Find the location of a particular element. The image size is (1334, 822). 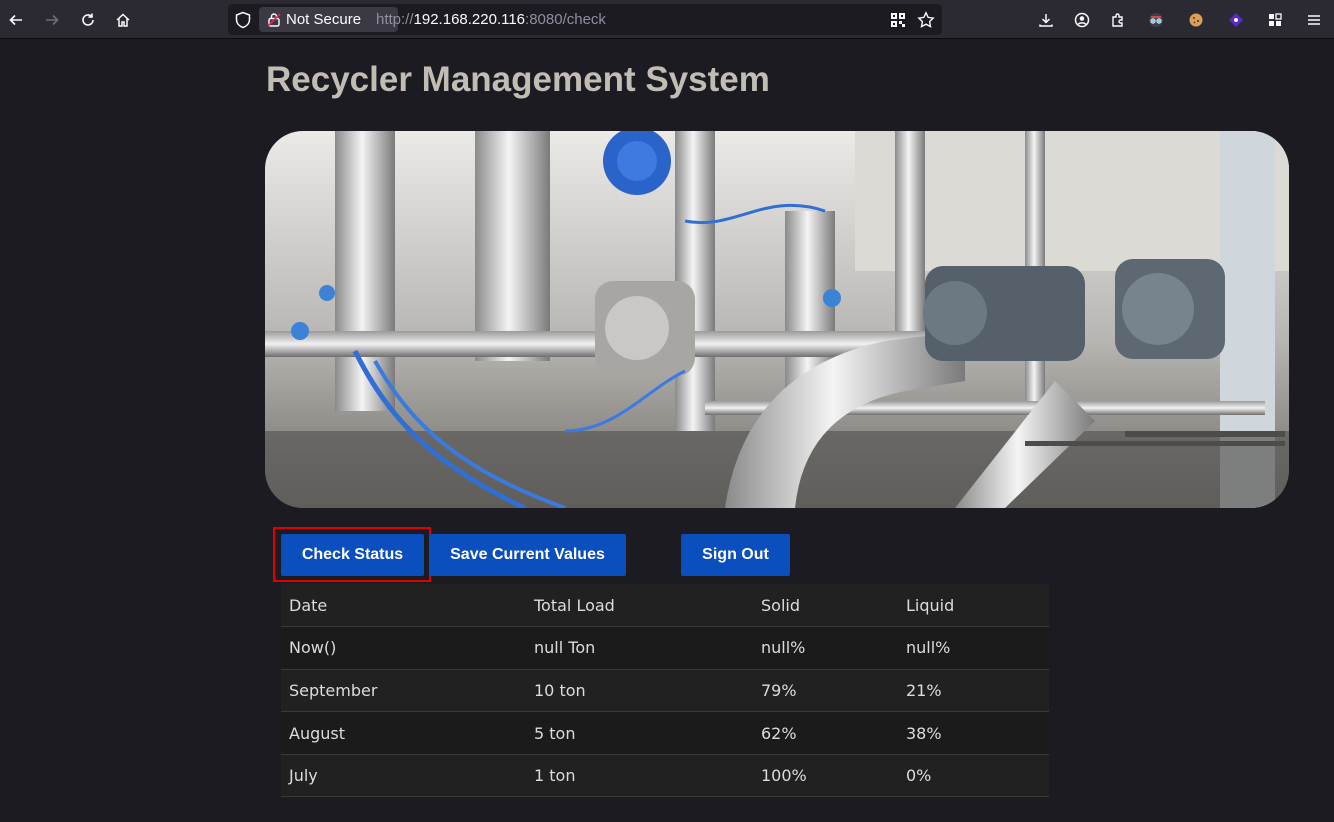

cell-solid: null% is located at coordinates (825, 648).